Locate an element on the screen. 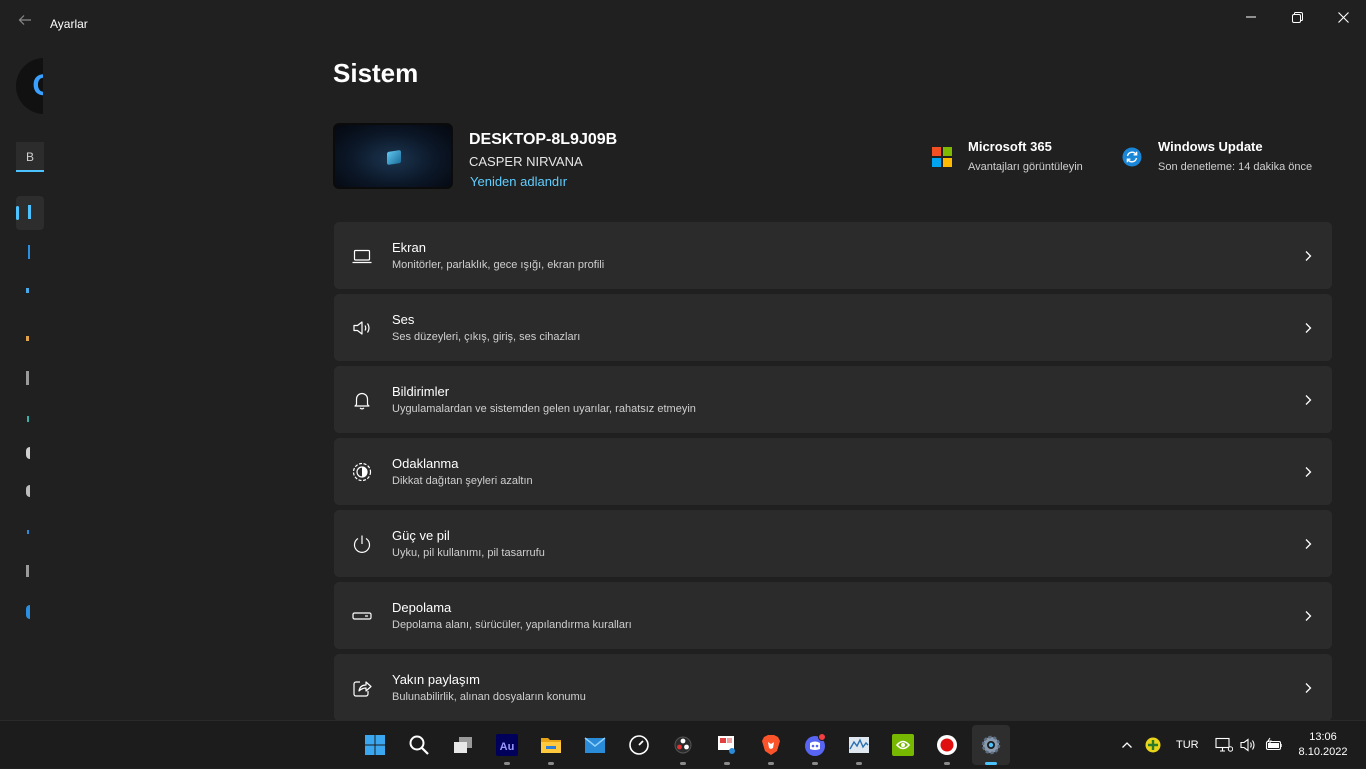 Image resolution: width=1366 pixels, height=769 pixels. taskbar-obs is located at coordinates (683, 745).